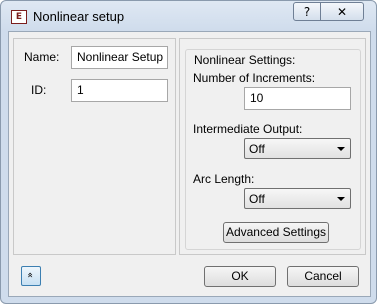  What do you see at coordinates (276, 232) in the screenshot?
I see `advanced-settings-button: Advanced Settings` at bounding box center [276, 232].